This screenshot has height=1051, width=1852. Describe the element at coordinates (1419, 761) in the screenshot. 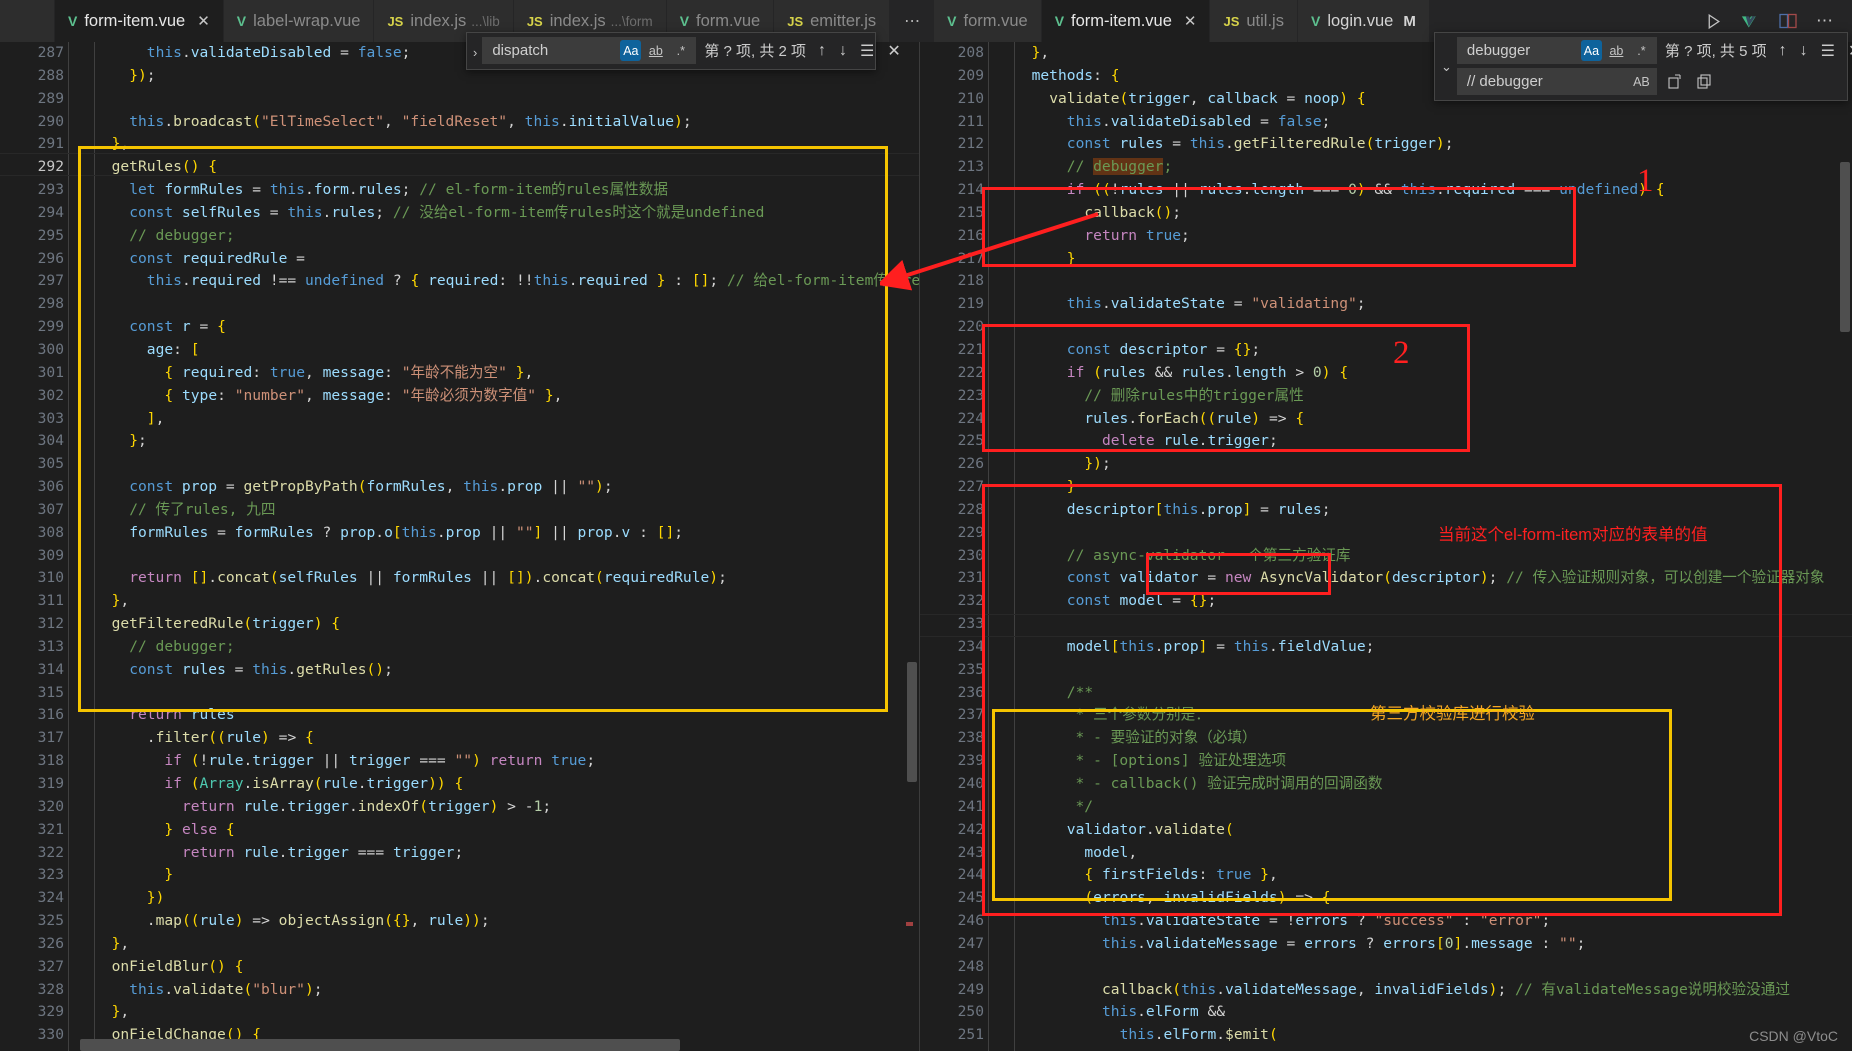

I see `code-line: * - [options] 验证处理选项` at that location.